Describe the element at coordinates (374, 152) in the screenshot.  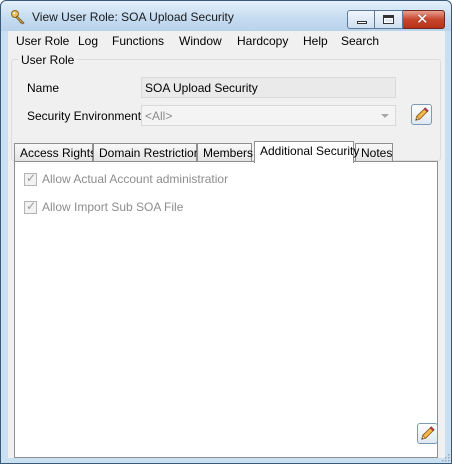
I see `tab-notes: Notes` at that location.